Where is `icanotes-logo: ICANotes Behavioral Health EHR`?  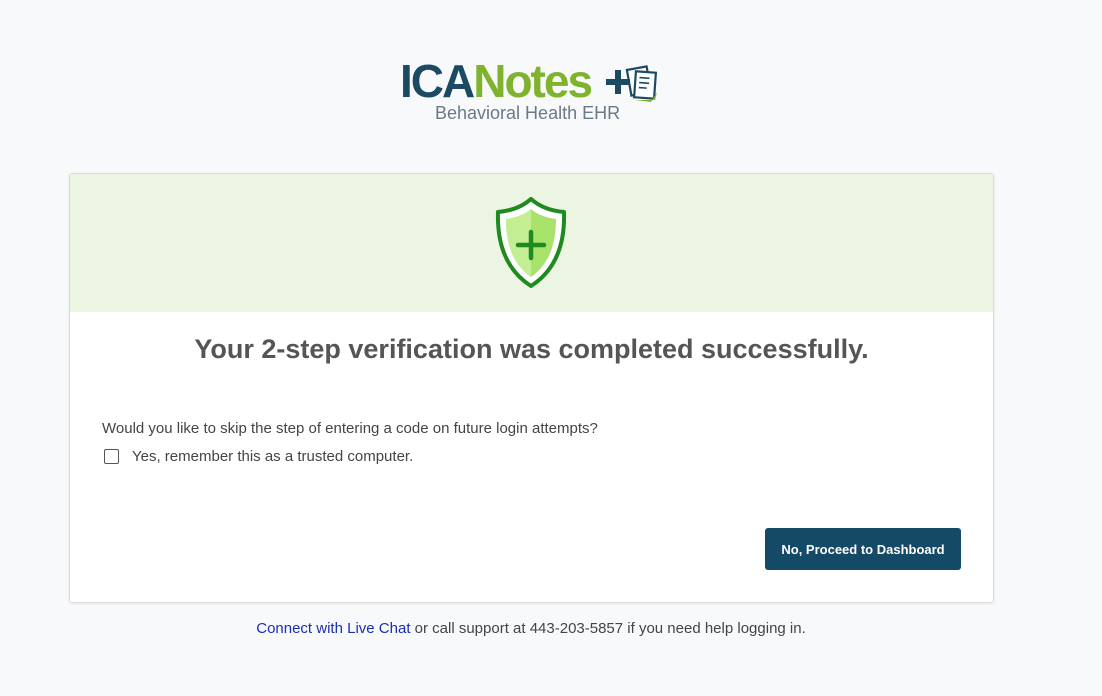 icanotes-logo: ICANotes Behavioral Health EHR is located at coordinates (530, 91).